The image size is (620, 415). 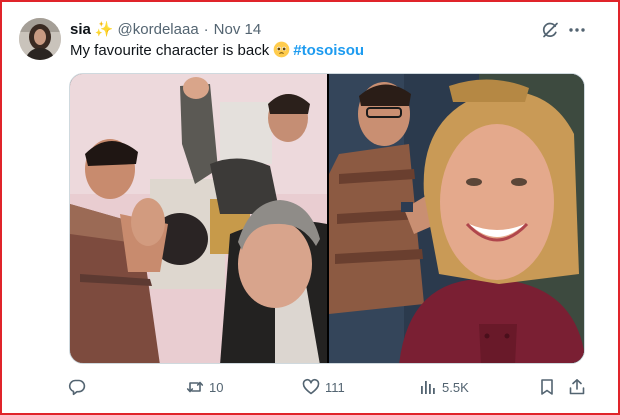 I want to click on sparkle-icon: ✨, so click(x=104, y=29).